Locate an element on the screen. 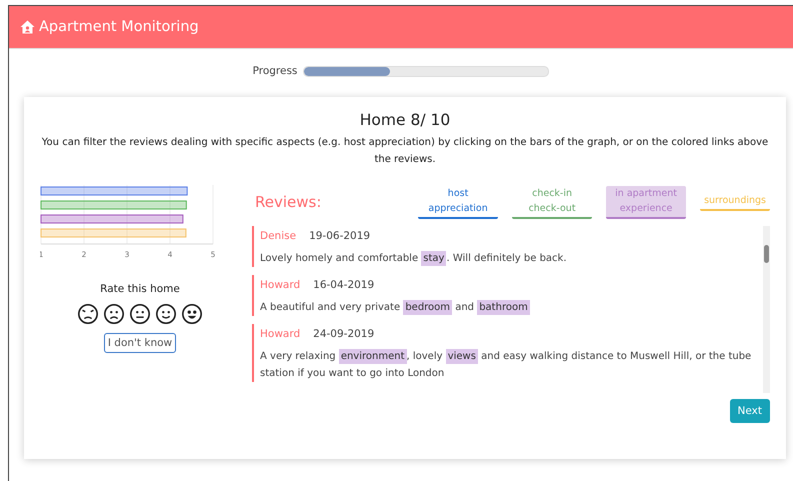 The height and width of the screenshot is (481, 793). progress-label: Progress is located at coordinates (275, 71).